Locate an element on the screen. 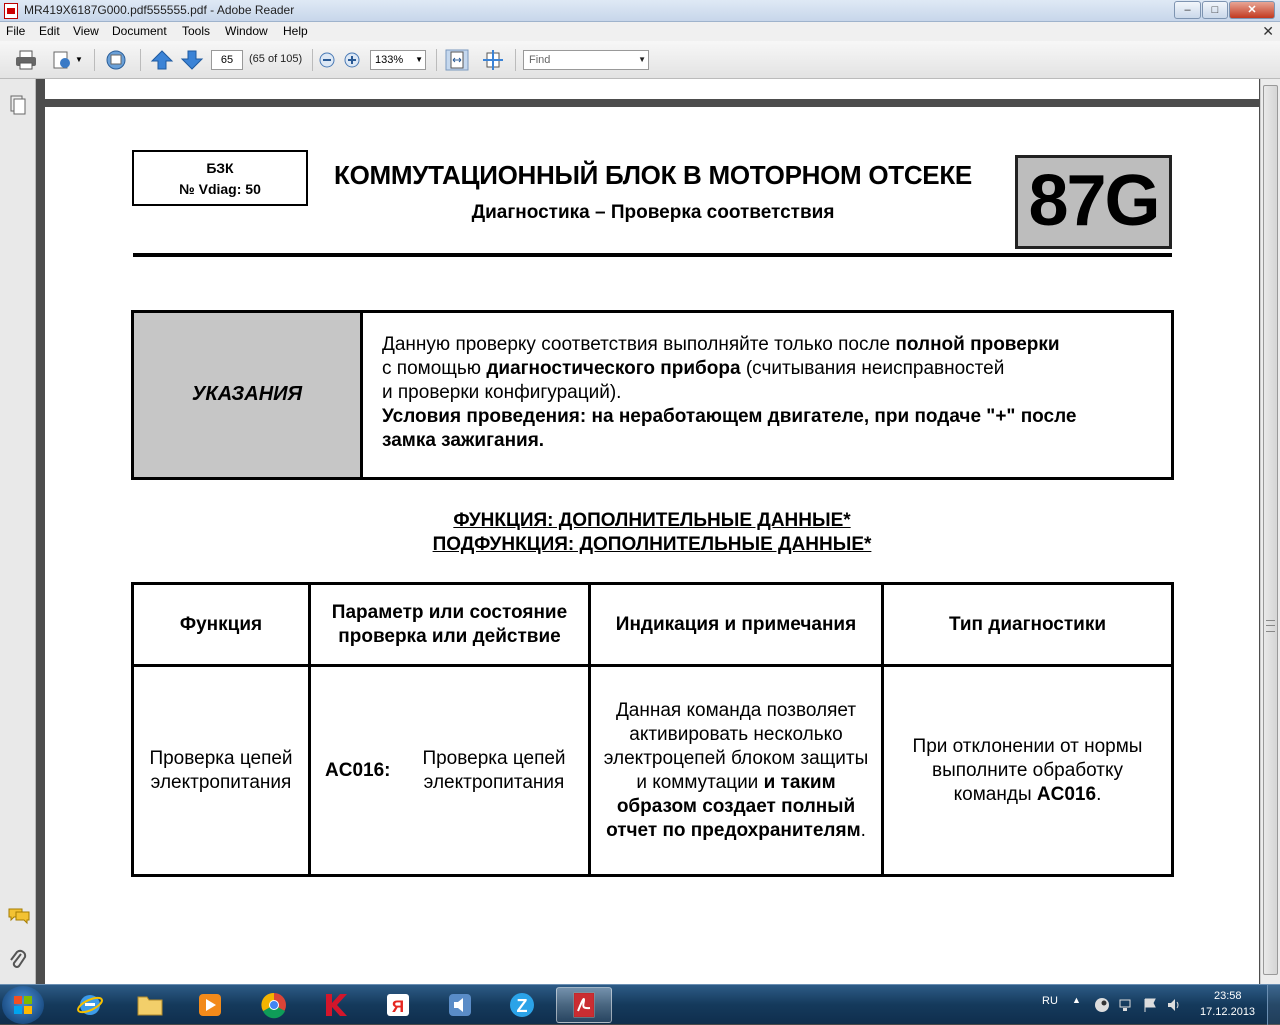 This screenshot has width=1280, height=1025. yandex-icon: Я is located at coordinates (398, 1005).